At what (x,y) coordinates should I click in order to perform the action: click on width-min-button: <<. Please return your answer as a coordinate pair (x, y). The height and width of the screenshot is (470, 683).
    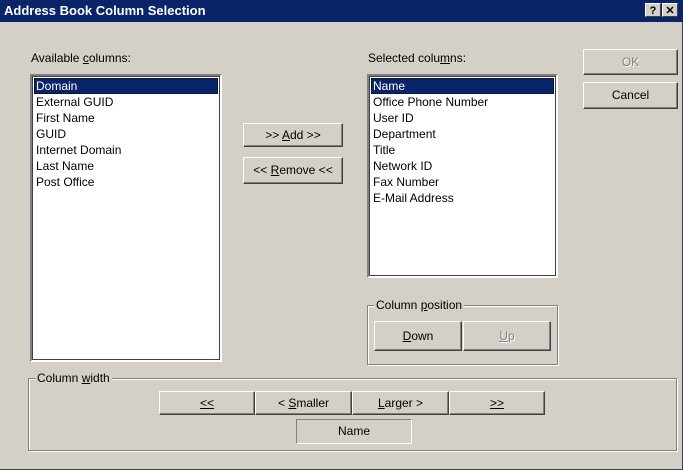
    Looking at the image, I should click on (207, 403).